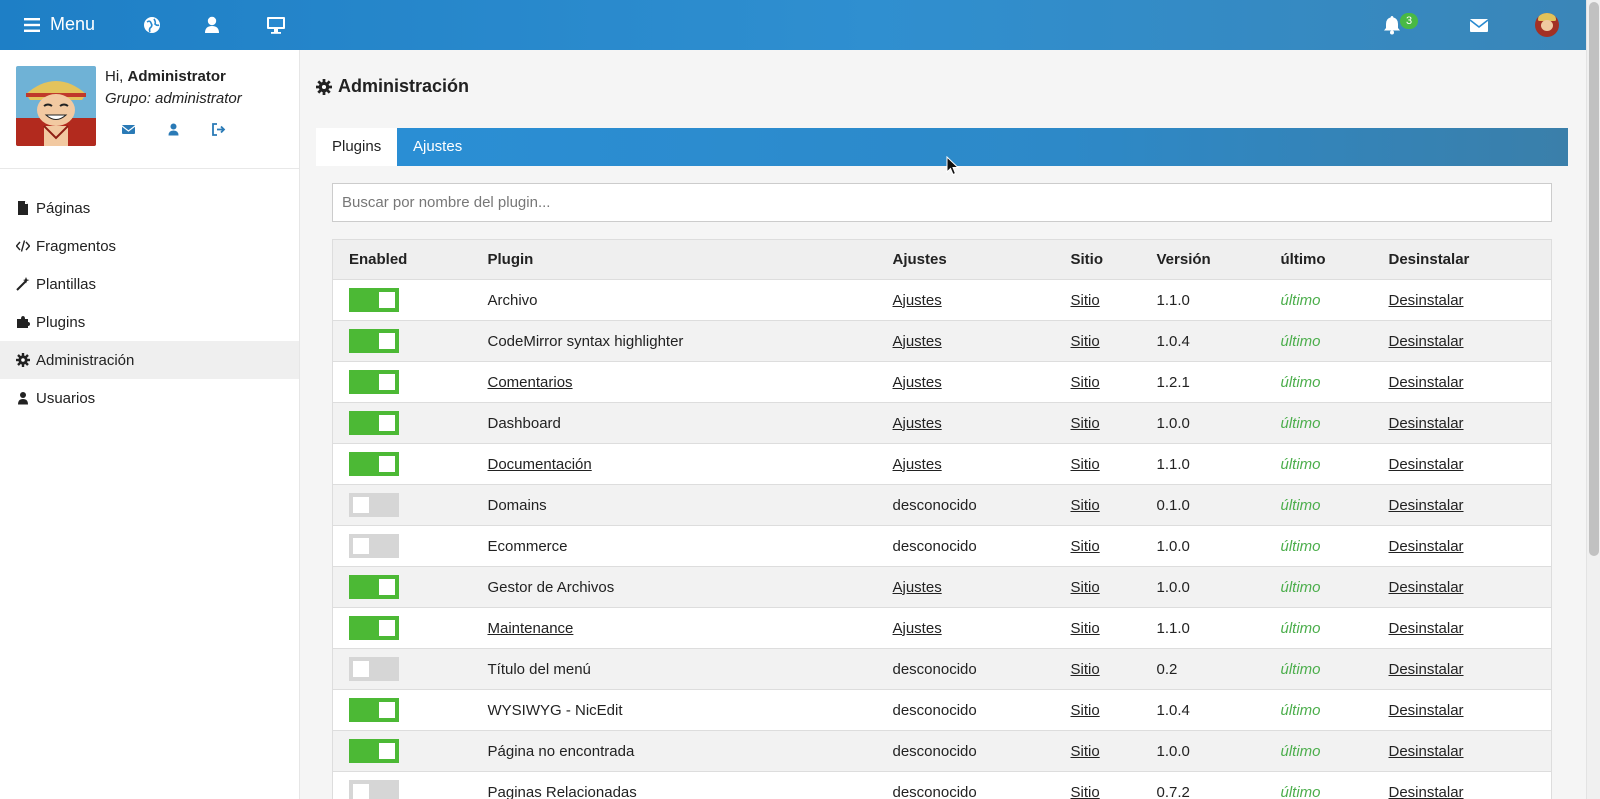 The width and height of the screenshot is (1600, 799). Describe the element at coordinates (276, 25) in the screenshot. I see `desktop-icon` at that location.